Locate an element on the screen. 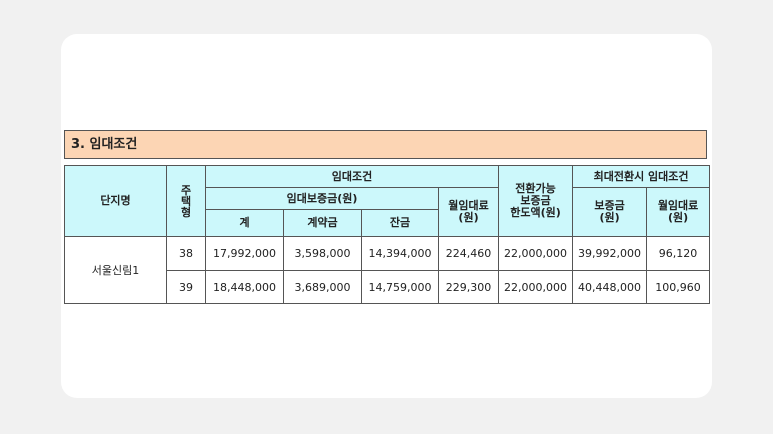 The height and width of the screenshot is (434, 773). header-rental-deposit: 임대보증금(원) is located at coordinates (322, 198).